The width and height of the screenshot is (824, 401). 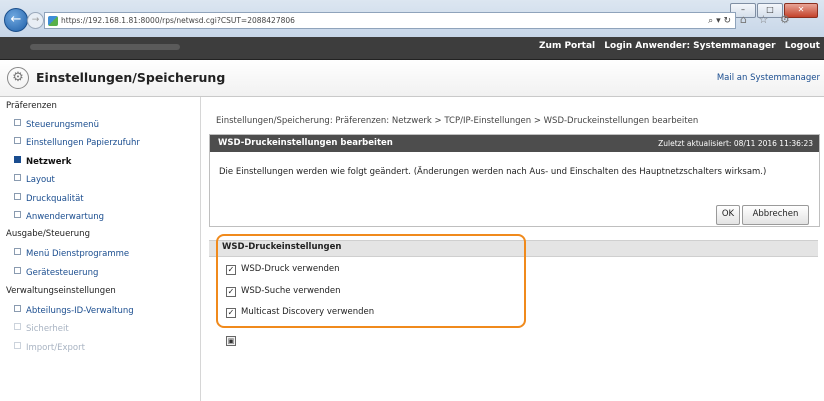 What do you see at coordinates (371, 281) in the screenshot?
I see `callout-highlight-frame` at bounding box center [371, 281].